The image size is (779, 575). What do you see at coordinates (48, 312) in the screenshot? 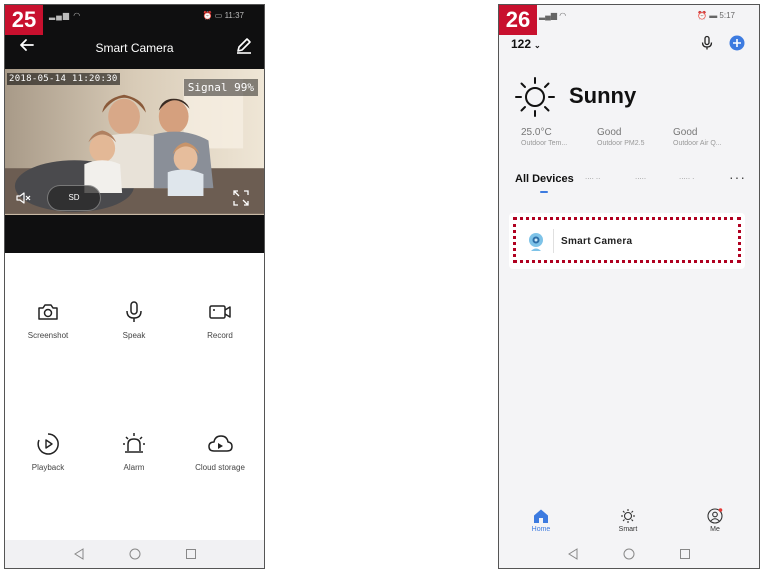
I see `camera-icon` at bounding box center [48, 312].